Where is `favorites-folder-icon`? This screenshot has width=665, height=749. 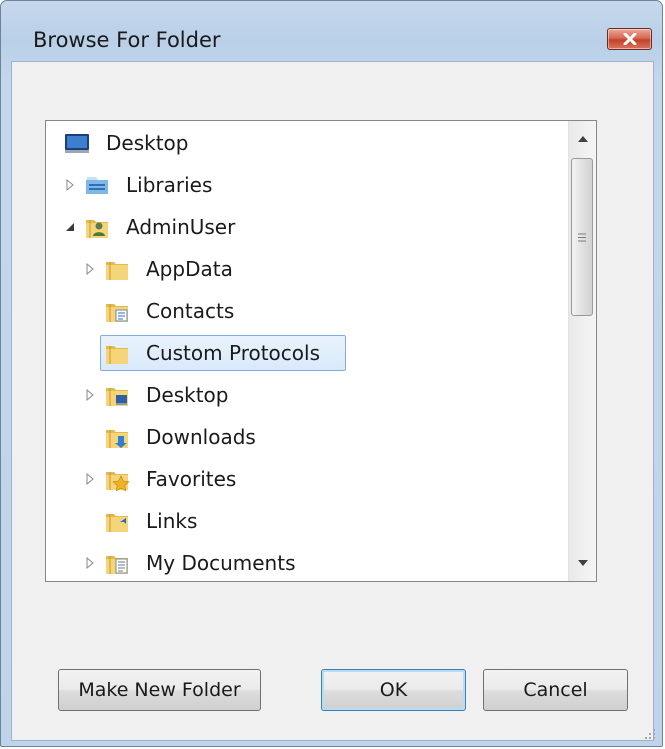 favorites-folder-icon is located at coordinates (117, 479).